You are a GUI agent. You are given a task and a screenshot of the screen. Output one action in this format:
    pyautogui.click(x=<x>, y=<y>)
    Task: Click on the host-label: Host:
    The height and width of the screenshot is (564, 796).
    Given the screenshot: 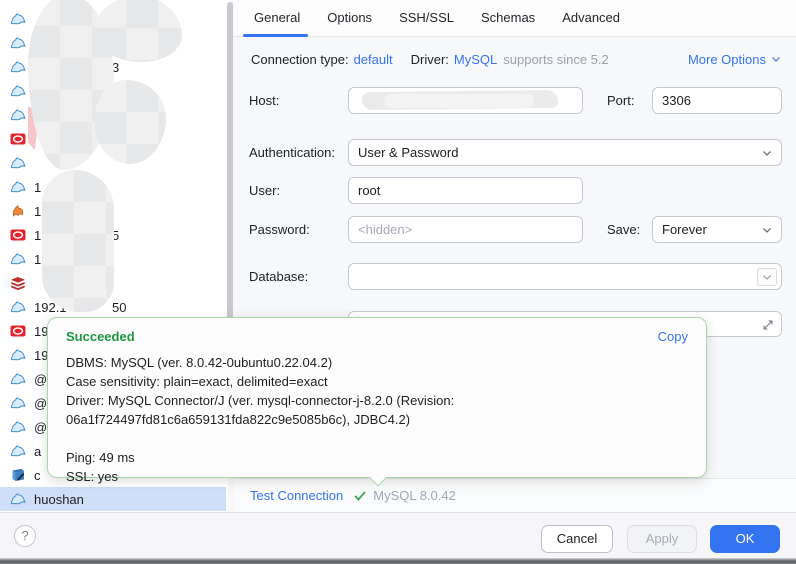 What is the action you would take?
    pyautogui.click(x=264, y=100)
    